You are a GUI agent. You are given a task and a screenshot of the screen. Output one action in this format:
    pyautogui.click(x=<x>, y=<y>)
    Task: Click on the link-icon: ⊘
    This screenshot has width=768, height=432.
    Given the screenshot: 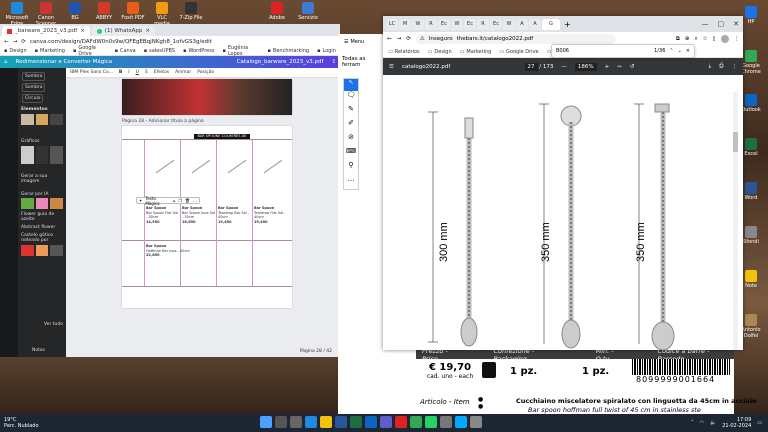 What is the action you would take?
    pyautogui.click(x=351, y=140)
    